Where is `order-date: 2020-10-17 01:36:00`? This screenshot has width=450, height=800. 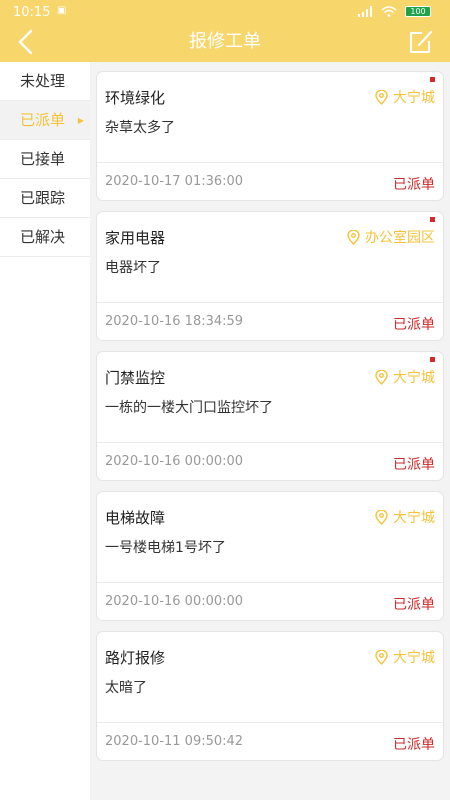 order-date: 2020-10-17 01:36:00 is located at coordinates (174, 181).